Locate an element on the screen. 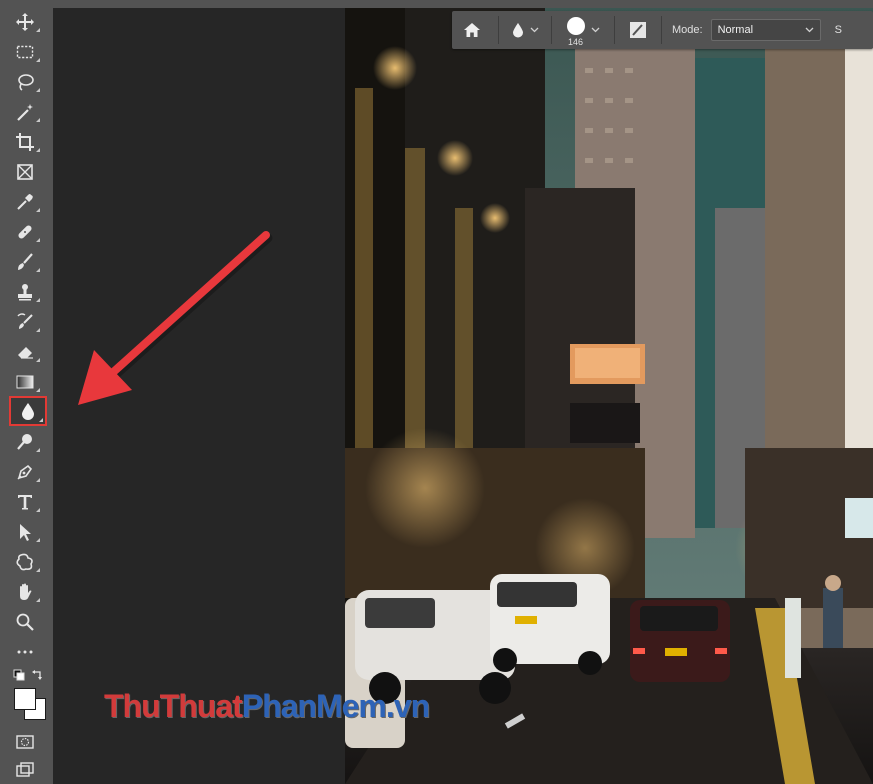  mode-select: Normal is located at coordinates (765, 30).